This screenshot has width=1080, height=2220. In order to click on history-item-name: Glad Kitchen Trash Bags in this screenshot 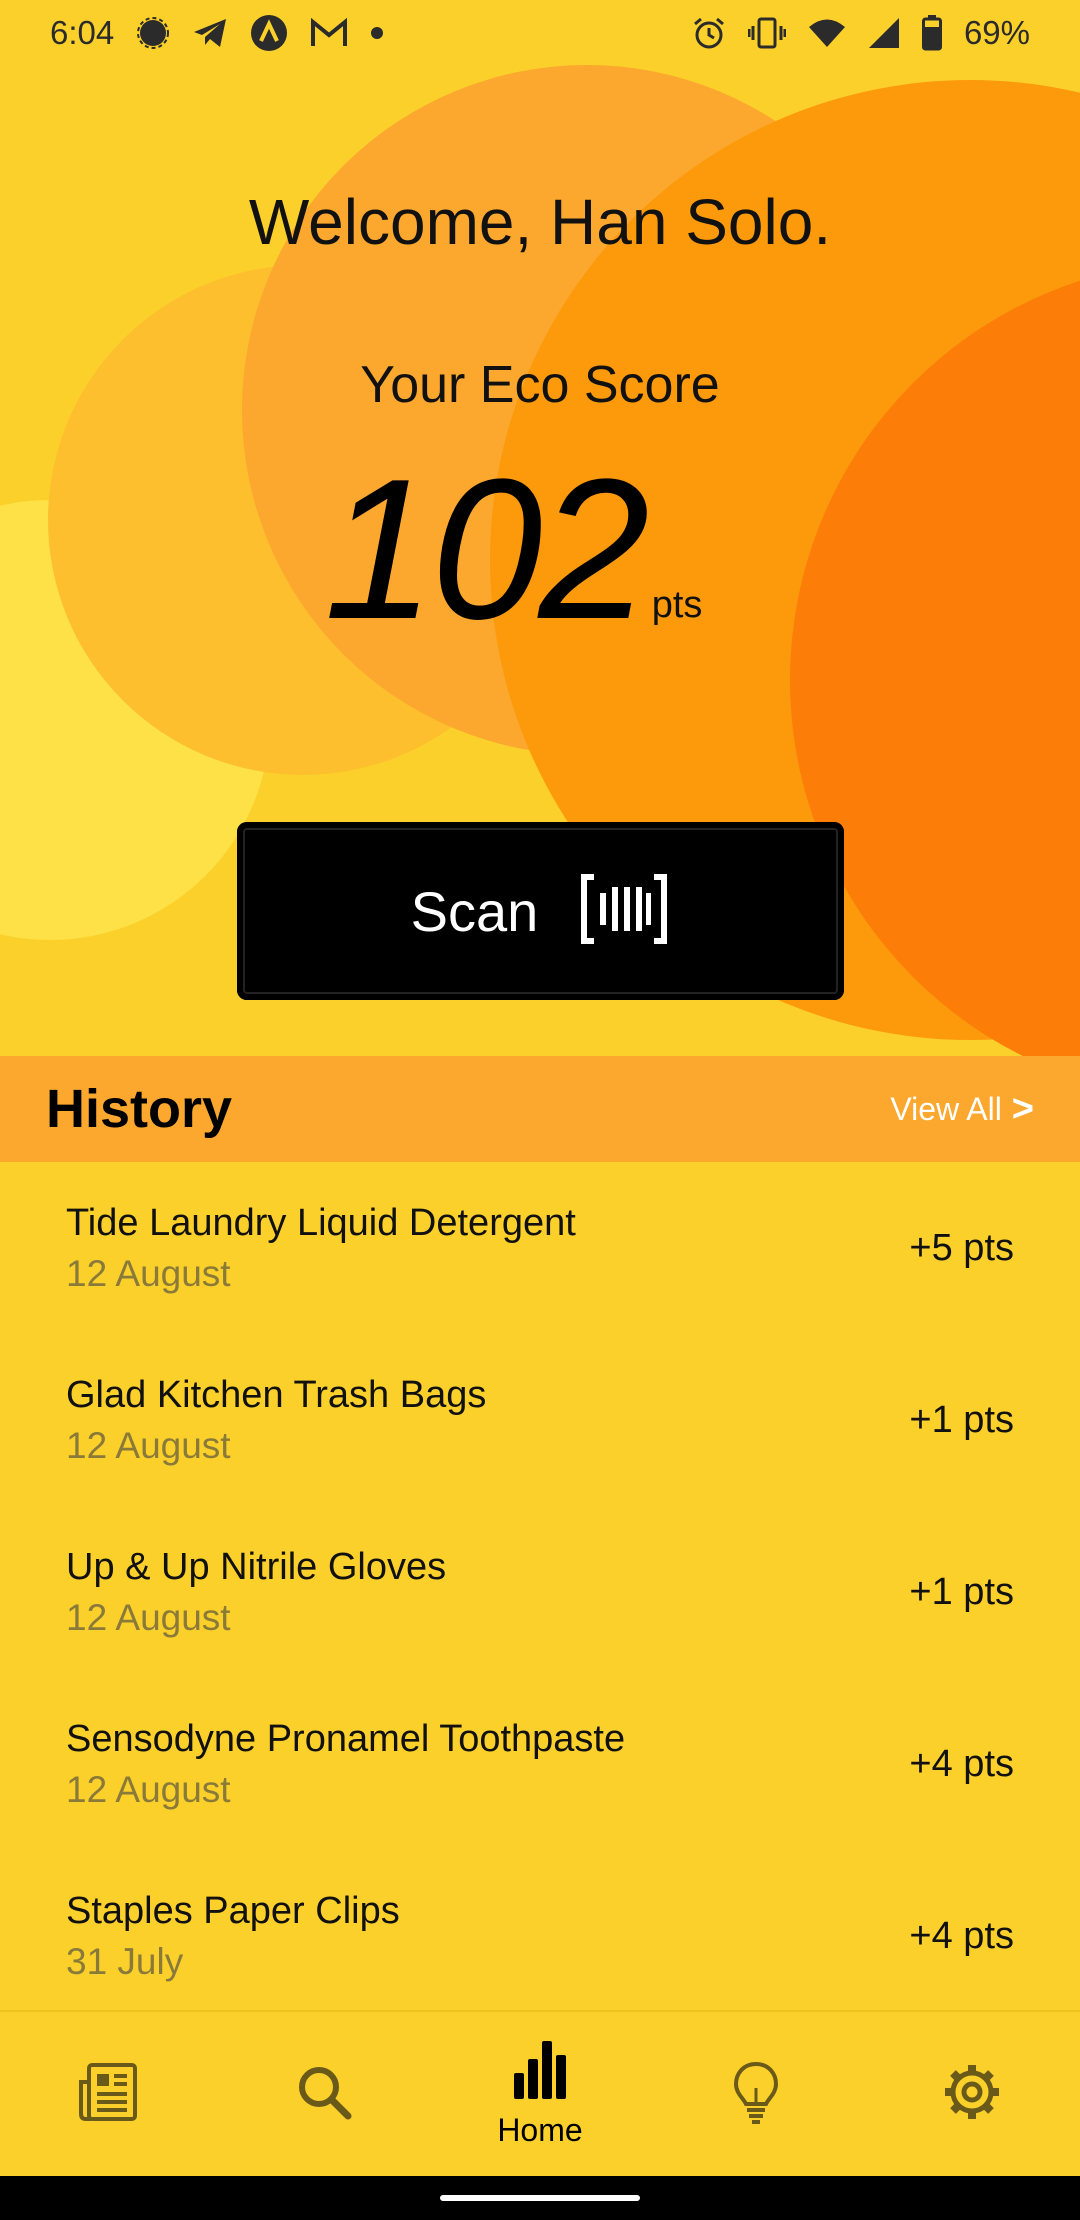, I will do `click(276, 1394)`.